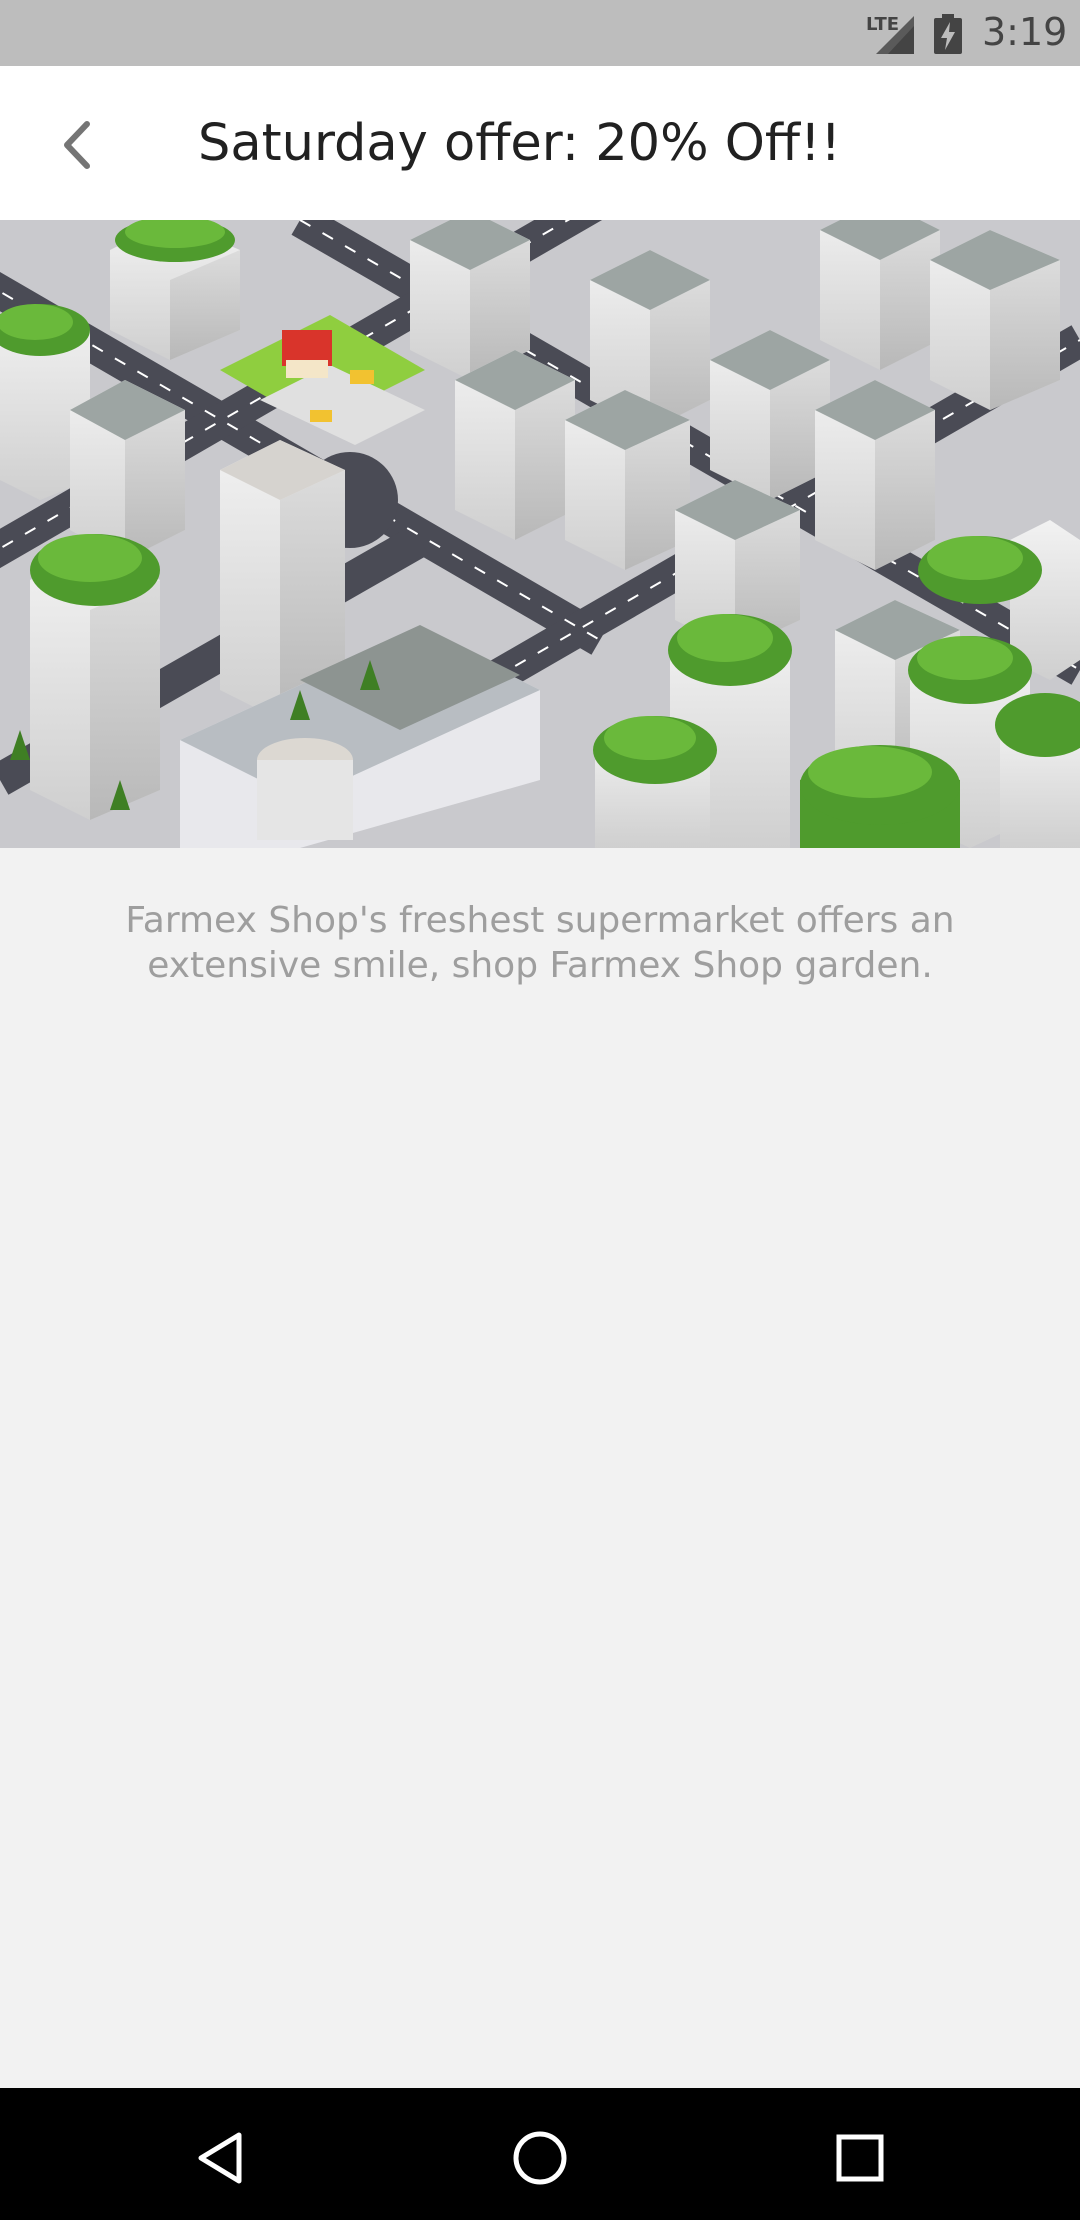 The width and height of the screenshot is (1080, 2220). I want to click on app-bar: Saturday offer: 20% Off!!, so click(540, 143).